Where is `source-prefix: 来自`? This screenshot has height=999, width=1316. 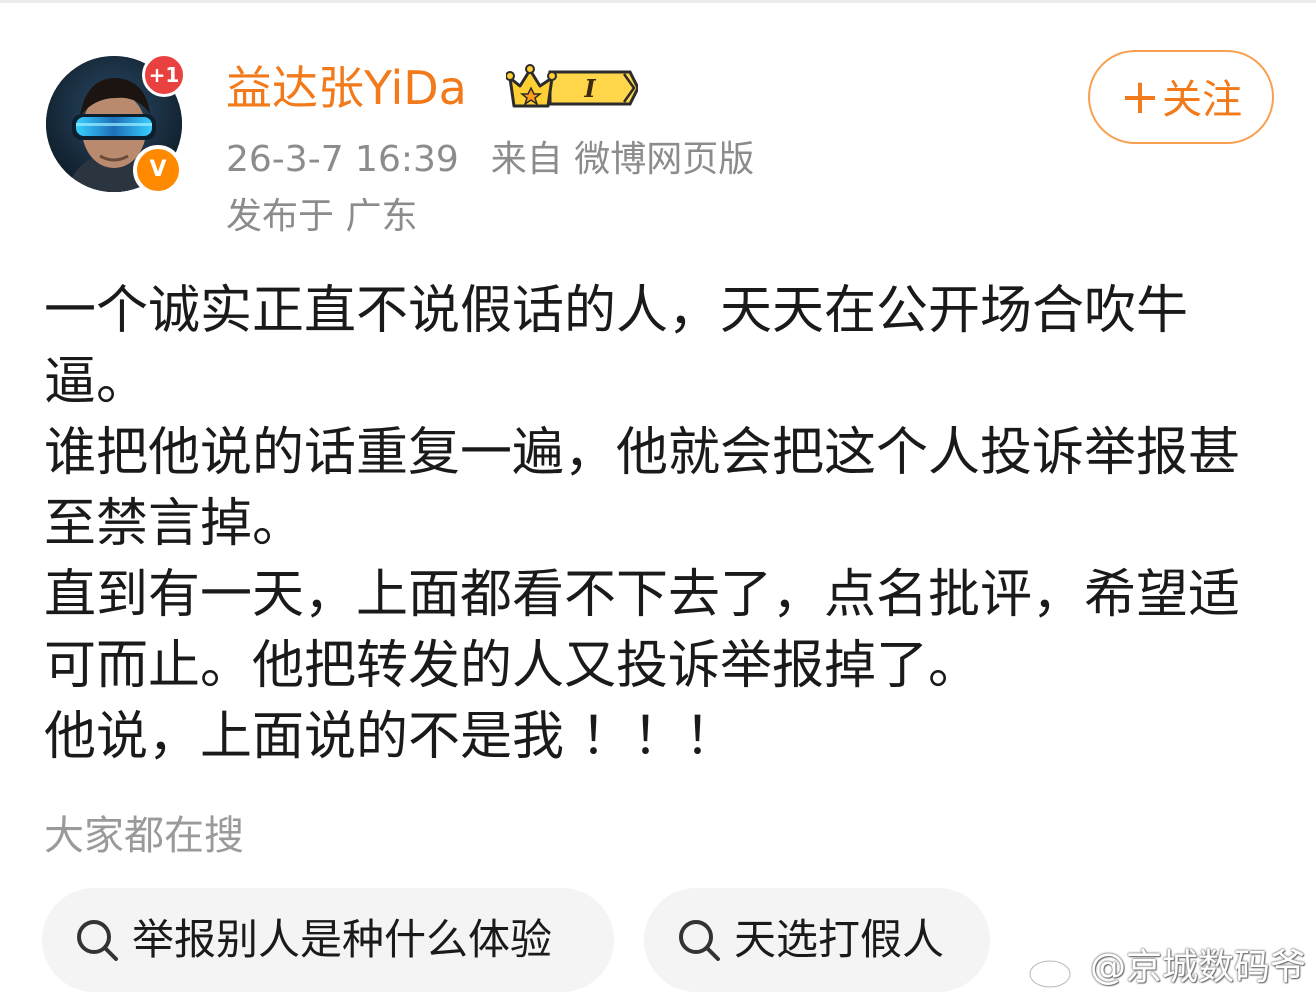 source-prefix: 来自 is located at coordinates (526, 159).